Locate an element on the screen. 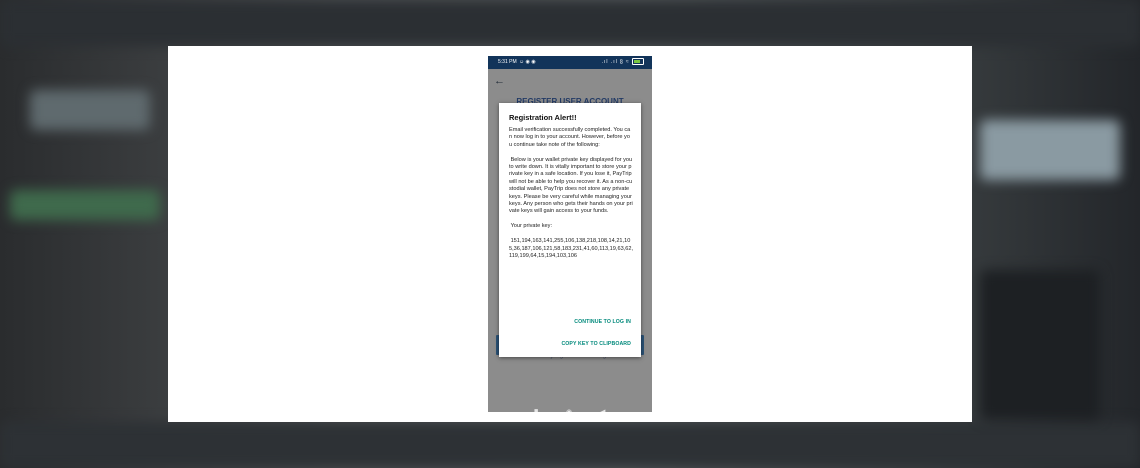 The image size is (1140, 468). home-icon: ◉ is located at coordinates (569, 410).